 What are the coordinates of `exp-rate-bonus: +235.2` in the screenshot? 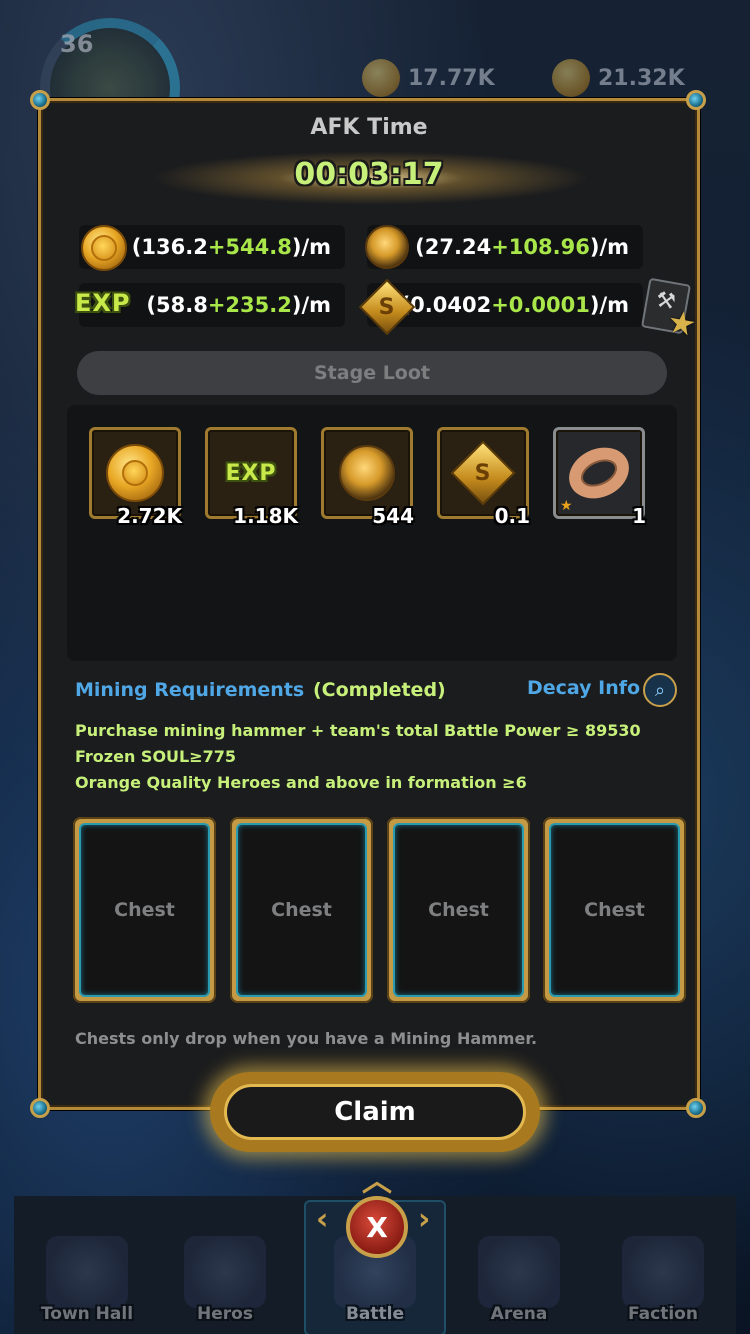 It's located at (249, 305).